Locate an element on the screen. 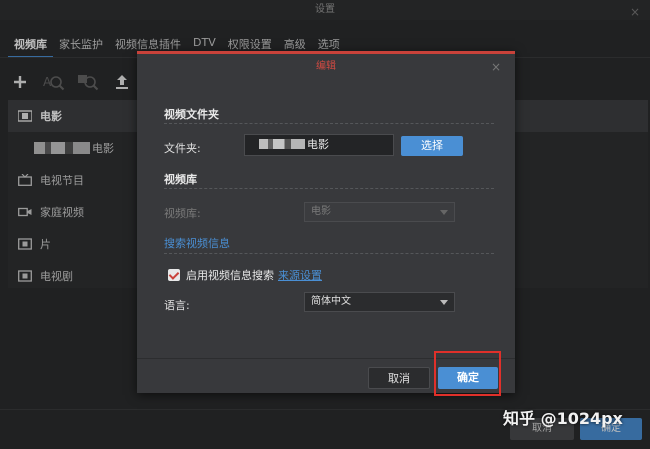  language-select-value: 简体中文 is located at coordinates (331, 301).